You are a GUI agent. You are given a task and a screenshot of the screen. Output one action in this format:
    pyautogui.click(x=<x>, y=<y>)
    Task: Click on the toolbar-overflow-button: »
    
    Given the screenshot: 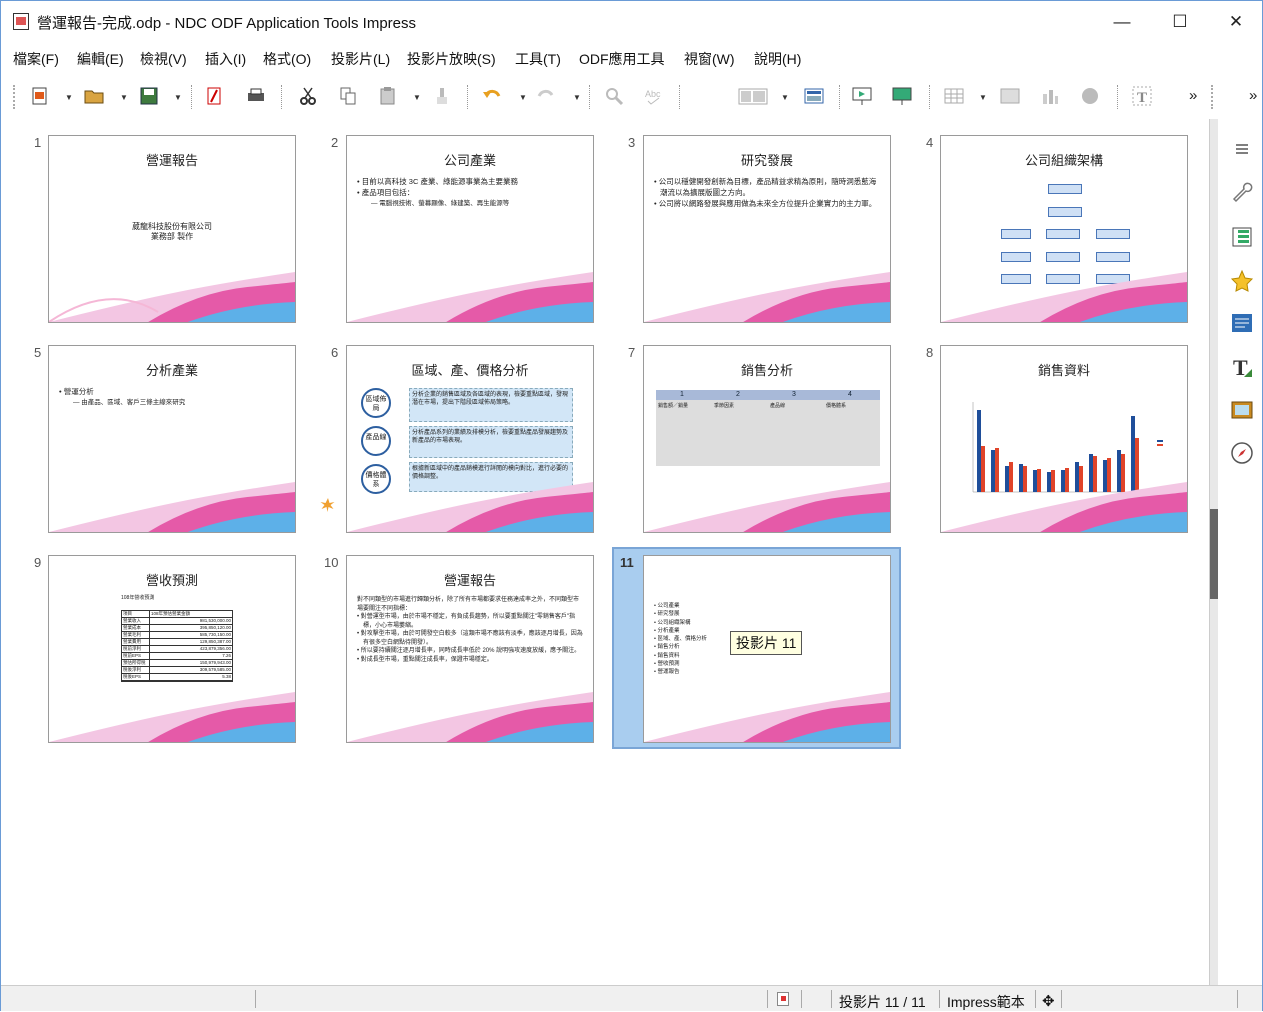 What is the action you would take?
    pyautogui.click(x=1193, y=95)
    